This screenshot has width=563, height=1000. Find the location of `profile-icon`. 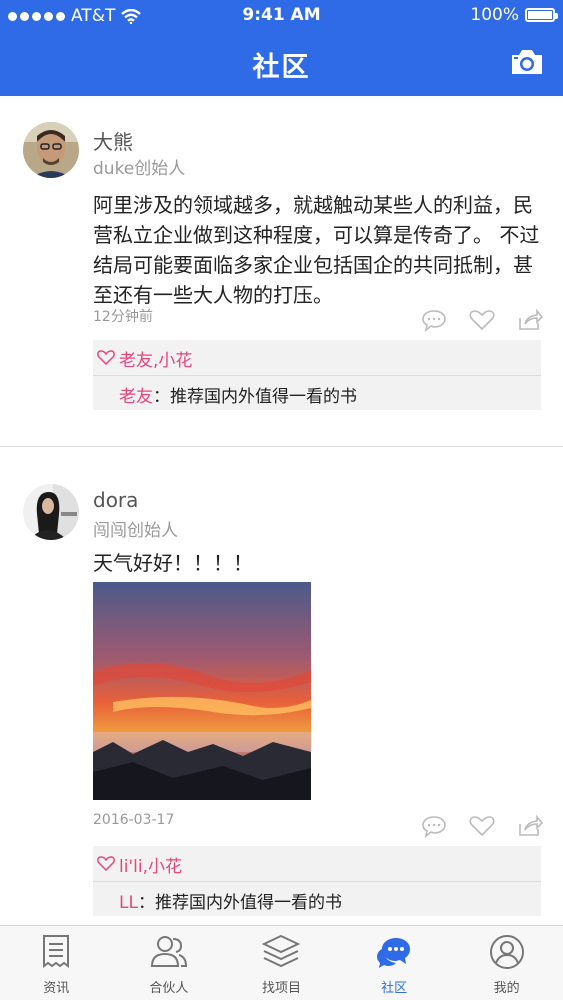

profile-icon is located at coordinates (506, 952).